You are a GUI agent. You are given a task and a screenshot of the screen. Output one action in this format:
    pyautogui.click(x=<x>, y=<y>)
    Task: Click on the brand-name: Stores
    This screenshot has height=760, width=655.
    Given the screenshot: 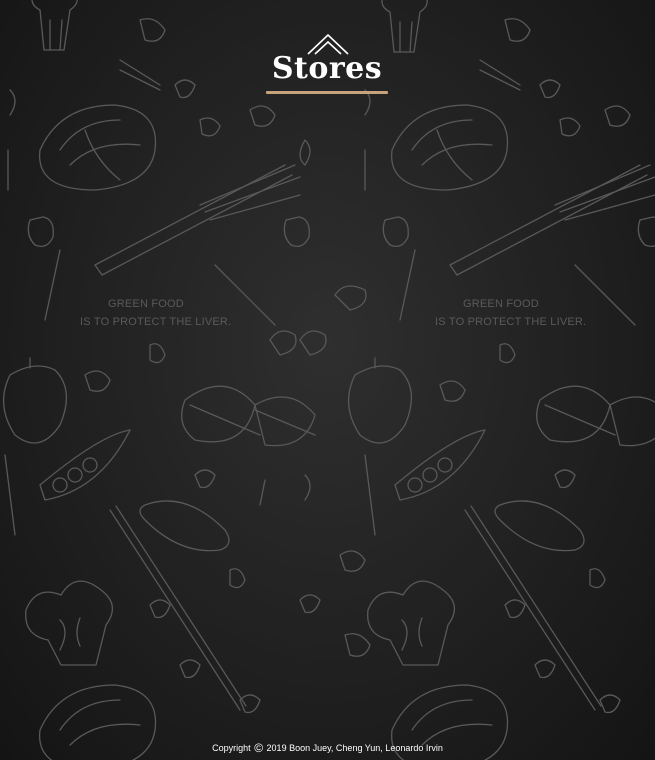 What is the action you would take?
    pyautogui.click(x=327, y=68)
    